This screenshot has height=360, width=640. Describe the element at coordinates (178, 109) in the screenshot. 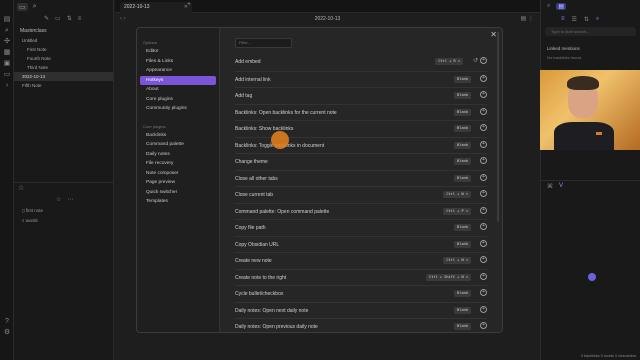

I see `nav-community-plugins: Community plugins` at that location.